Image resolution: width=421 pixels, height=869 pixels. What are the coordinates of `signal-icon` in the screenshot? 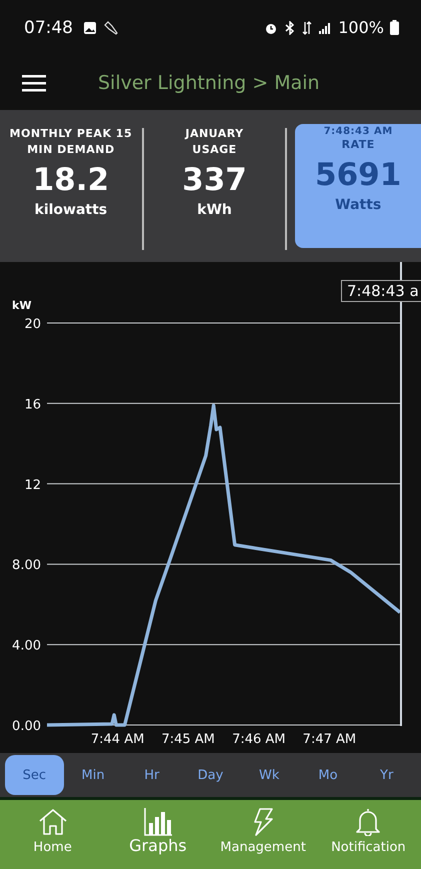 It's located at (325, 28).